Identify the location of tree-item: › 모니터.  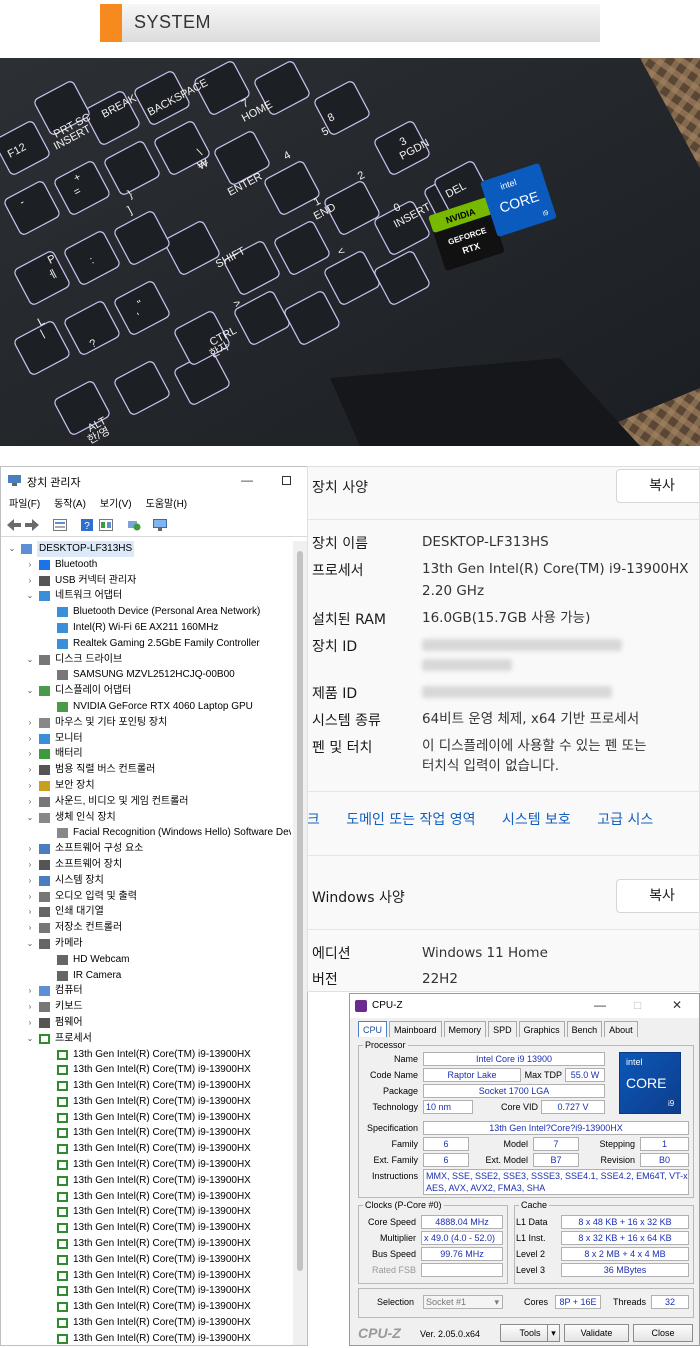
(146, 739).